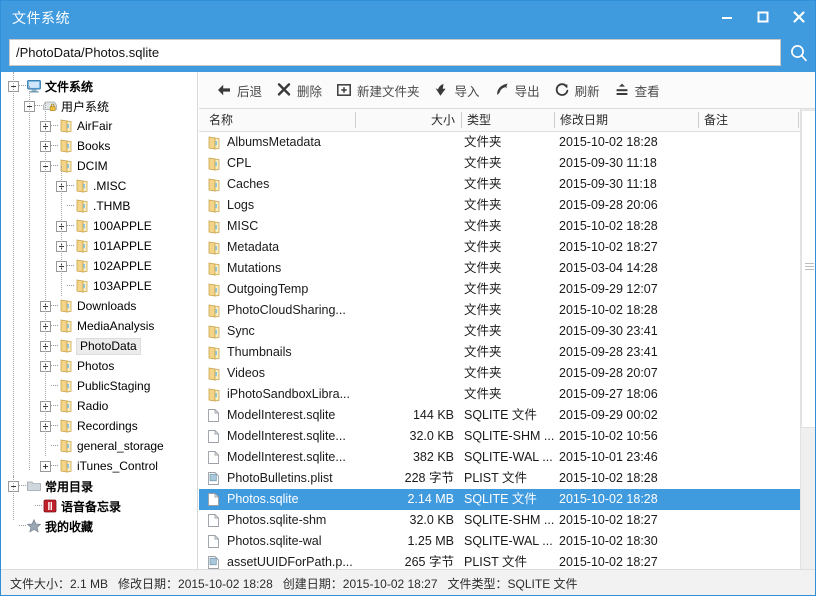 This screenshot has height=596, width=816. Describe the element at coordinates (378, 90) in the screenshot. I see `toolbar-button-新建文件夹: 新建文件夹` at that location.